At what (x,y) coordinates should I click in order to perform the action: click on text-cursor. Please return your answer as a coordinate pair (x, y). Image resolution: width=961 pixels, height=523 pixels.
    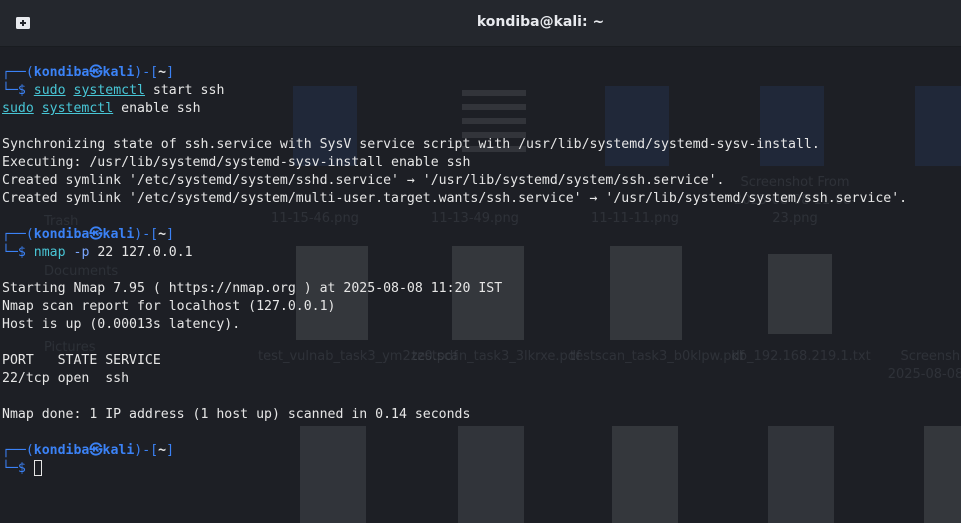
    Looking at the image, I should click on (37, 468).